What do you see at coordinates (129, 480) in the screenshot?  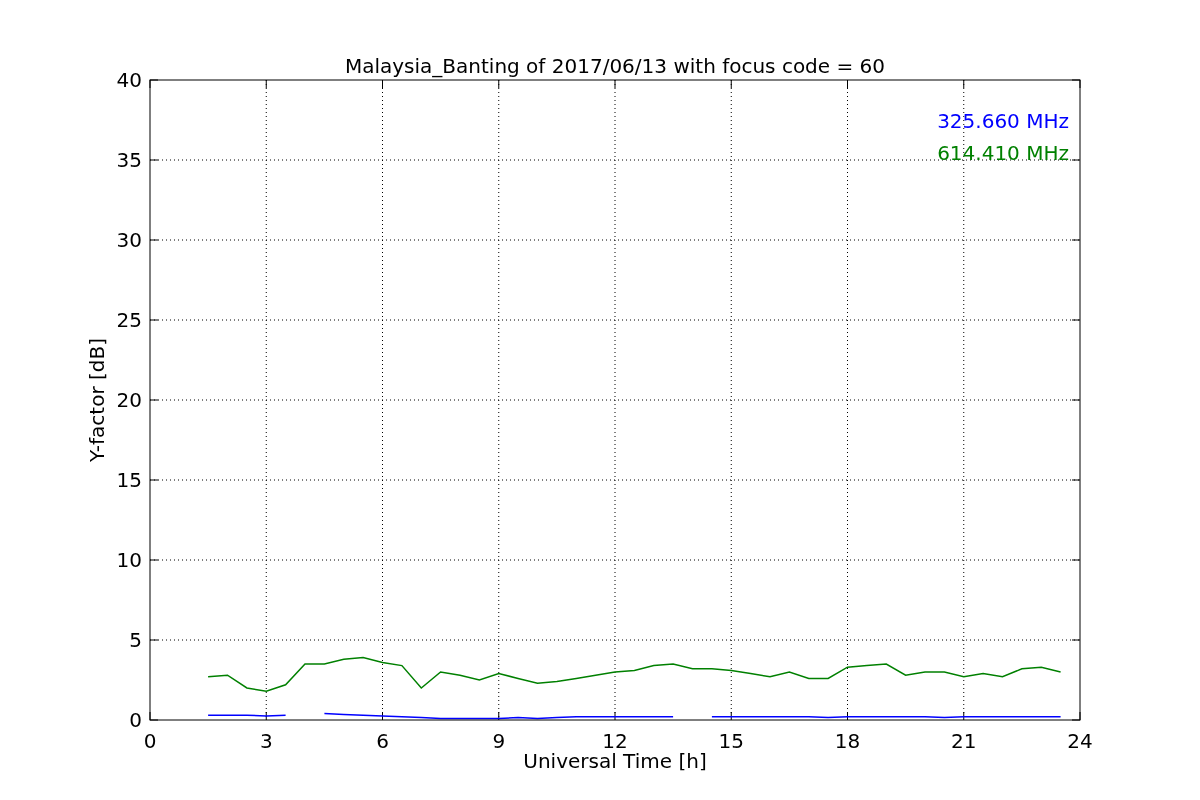 I see `y-tick-label: 15` at bounding box center [129, 480].